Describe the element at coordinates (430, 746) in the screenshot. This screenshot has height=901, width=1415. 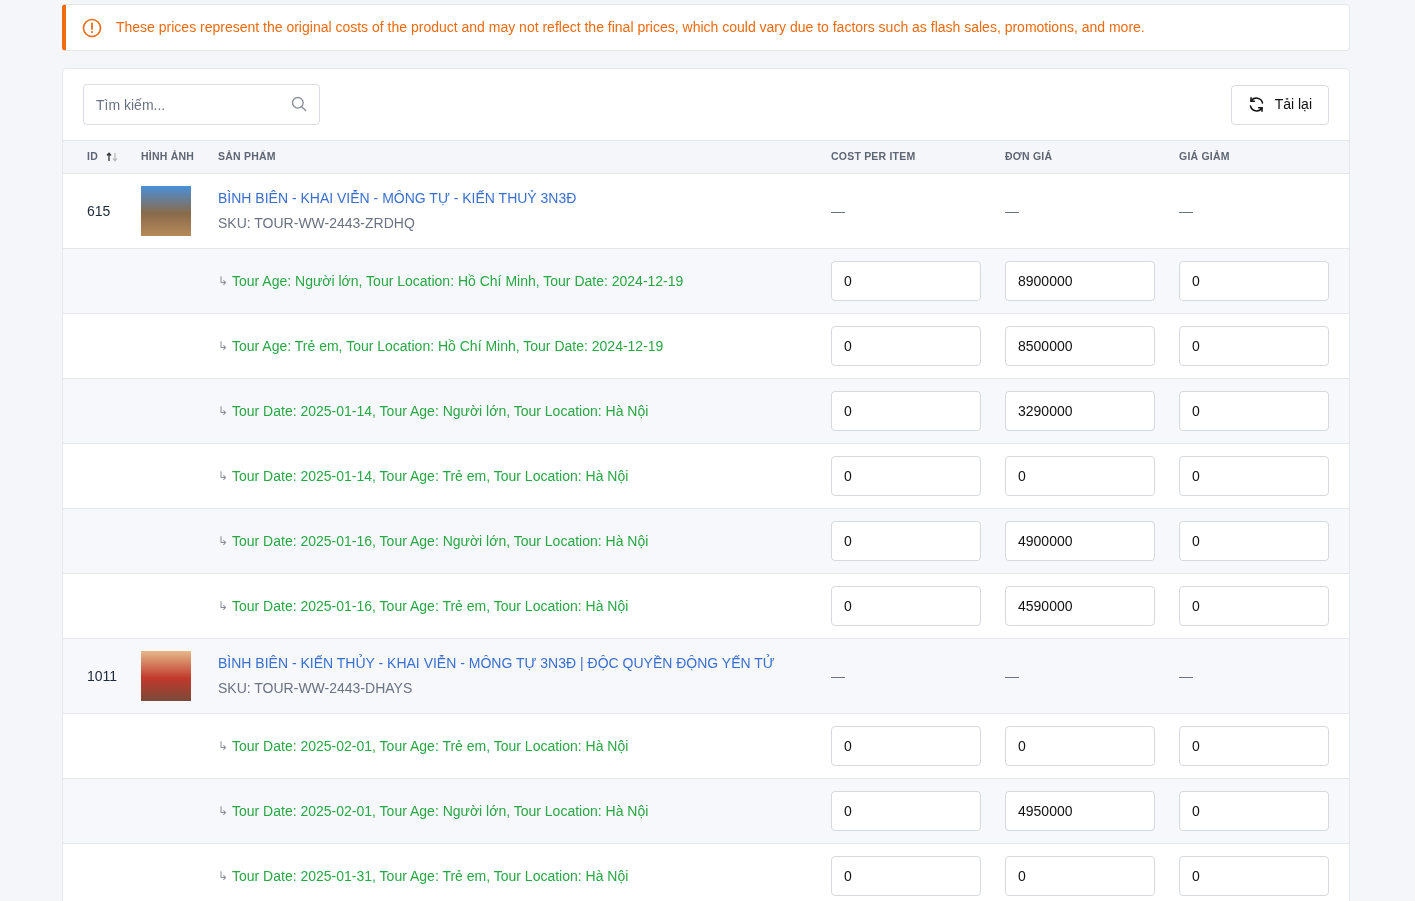
I see `variant-name: Tour Date: 2025-02-01, Tour Age: Trẻ em, Tour Location: Hà Nội` at that location.